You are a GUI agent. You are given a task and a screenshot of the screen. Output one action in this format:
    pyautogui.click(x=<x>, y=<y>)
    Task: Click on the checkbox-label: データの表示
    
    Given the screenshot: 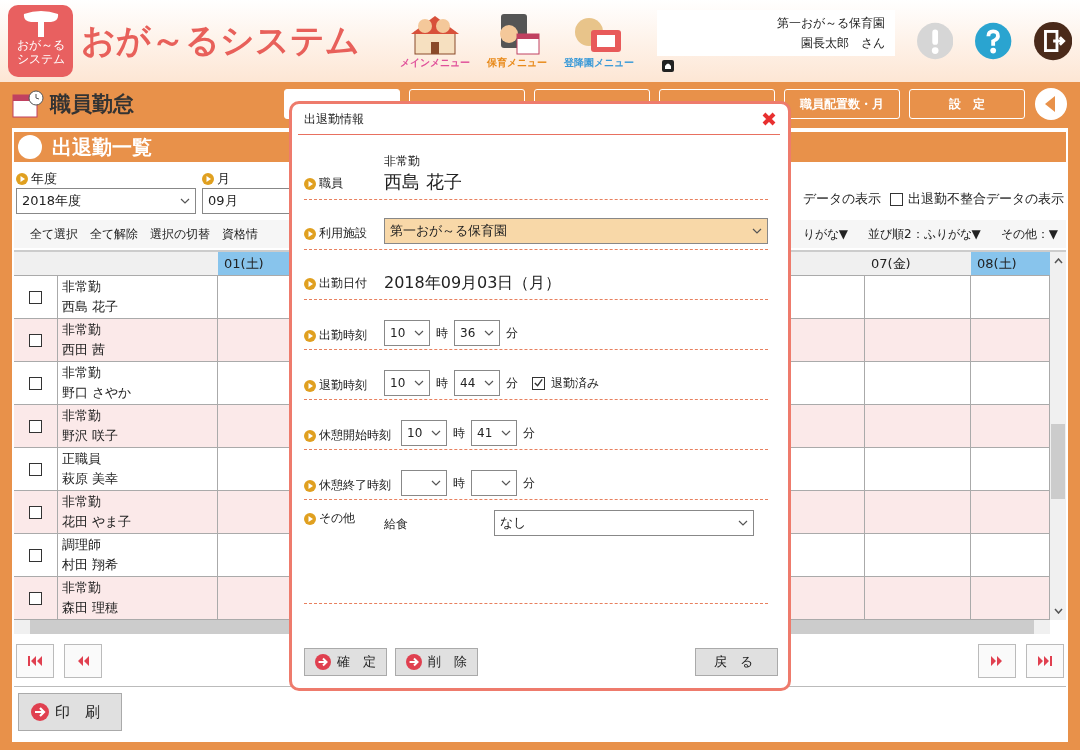 What is the action you would take?
    pyautogui.click(x=842, y=199)
    